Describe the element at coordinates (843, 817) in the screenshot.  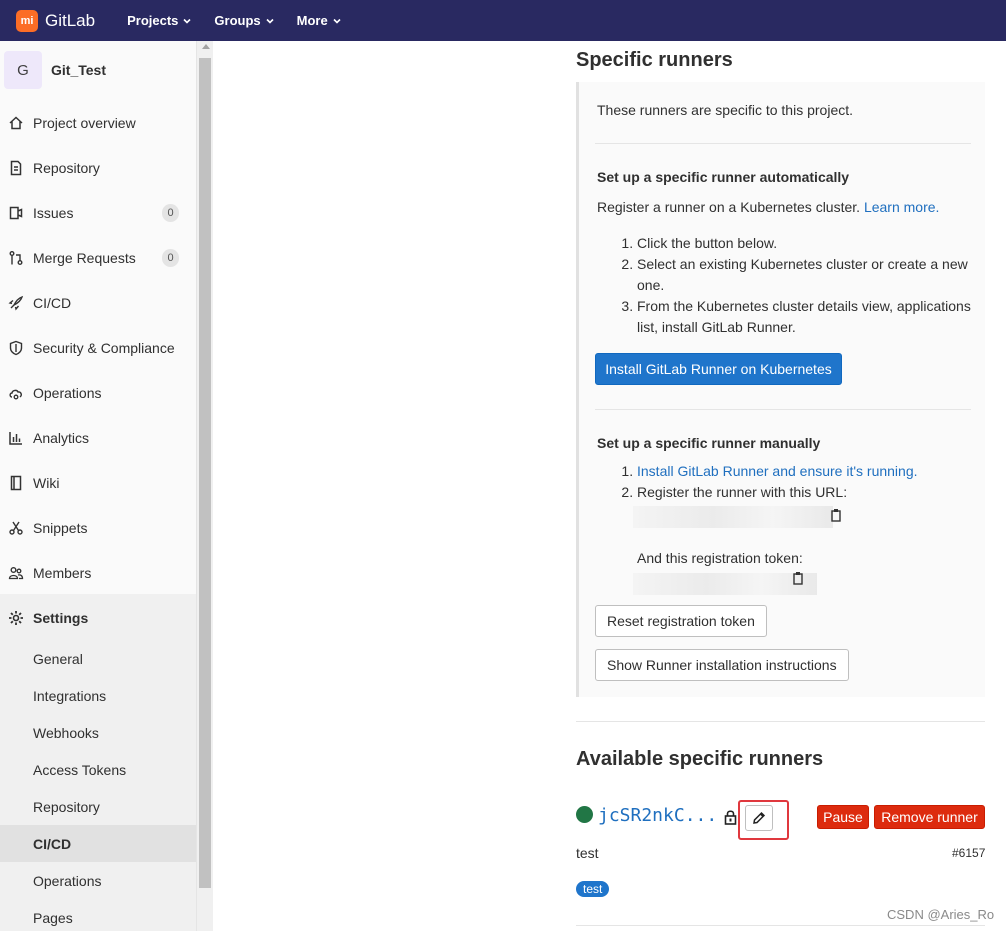
I see `pause-runner-button: Pause` at that location.